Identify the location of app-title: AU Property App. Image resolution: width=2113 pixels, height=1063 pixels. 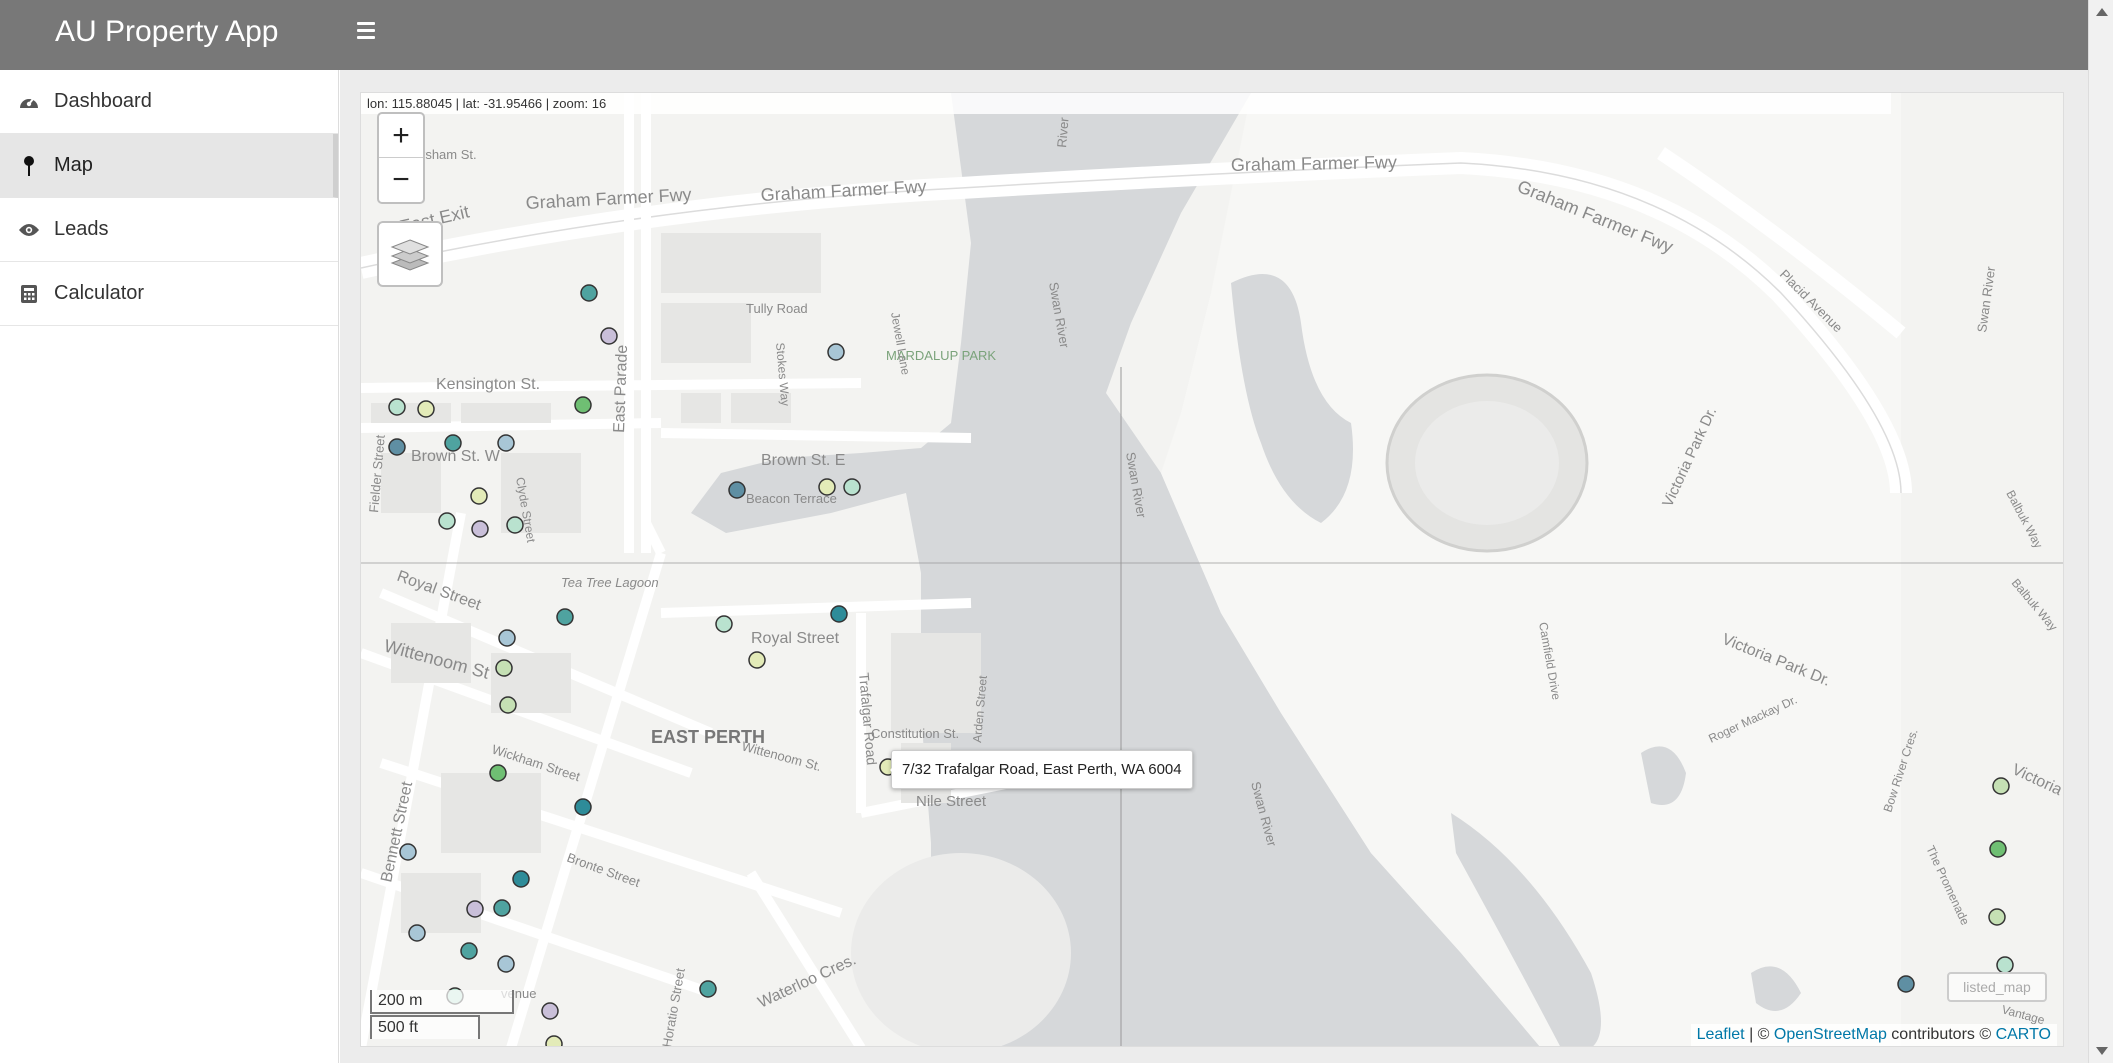
(167, 31).